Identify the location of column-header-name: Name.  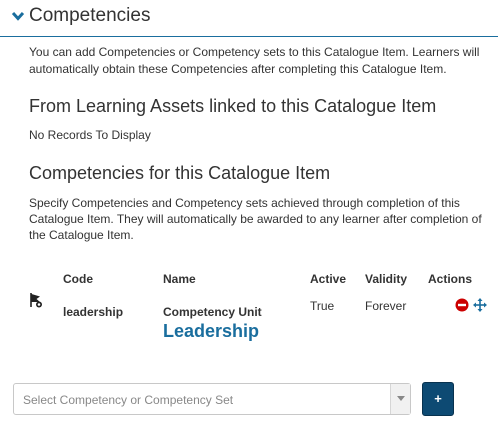
(179, 279).